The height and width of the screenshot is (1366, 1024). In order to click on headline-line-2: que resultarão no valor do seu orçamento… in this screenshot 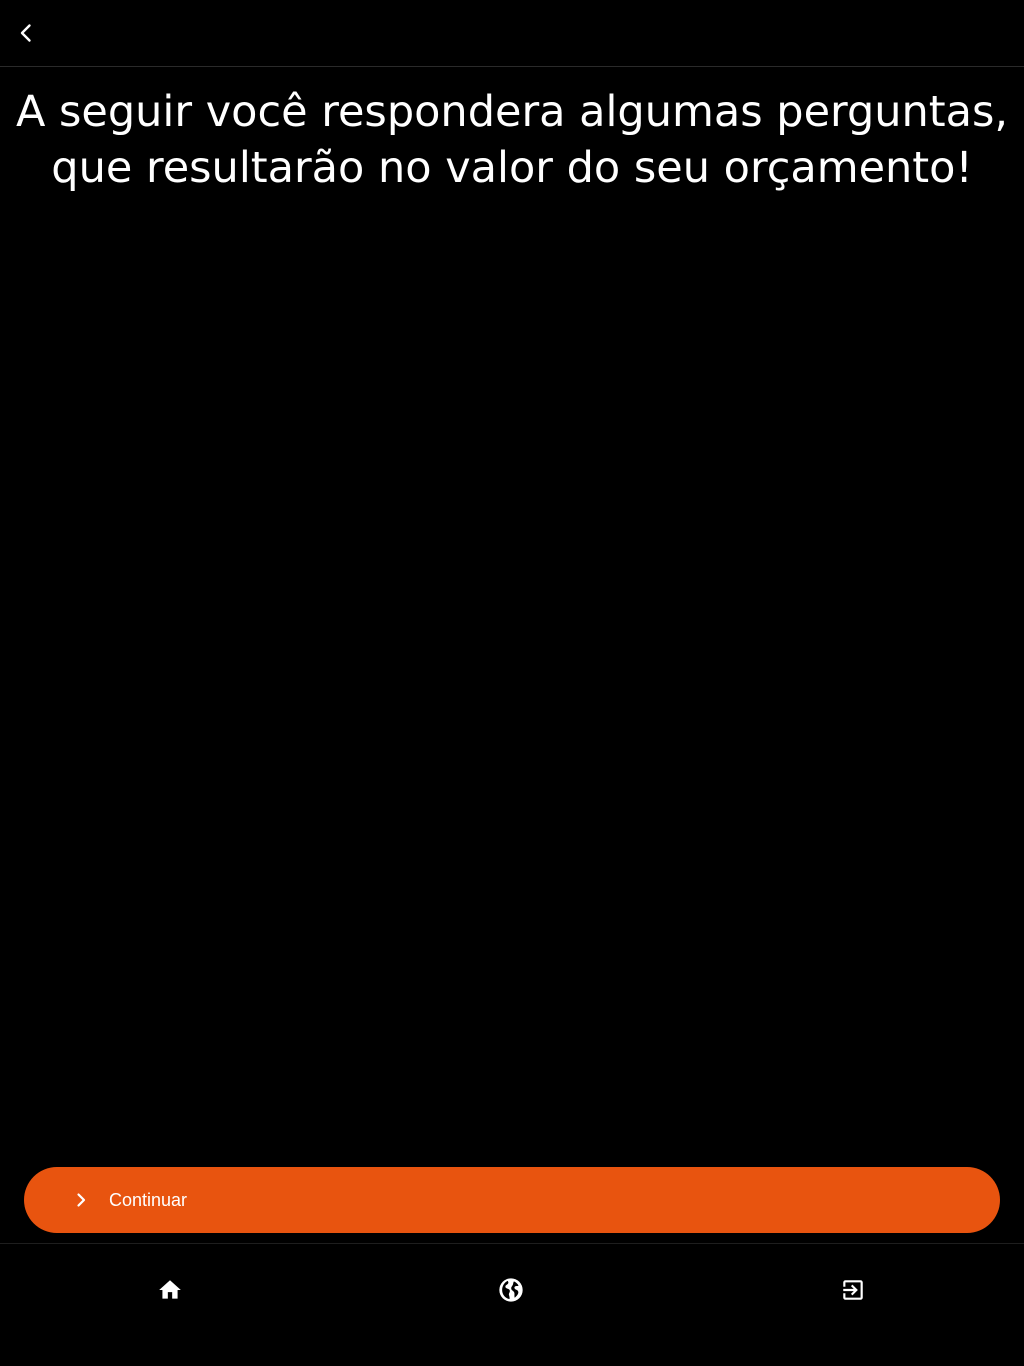, I will do `click(512, 168)`.